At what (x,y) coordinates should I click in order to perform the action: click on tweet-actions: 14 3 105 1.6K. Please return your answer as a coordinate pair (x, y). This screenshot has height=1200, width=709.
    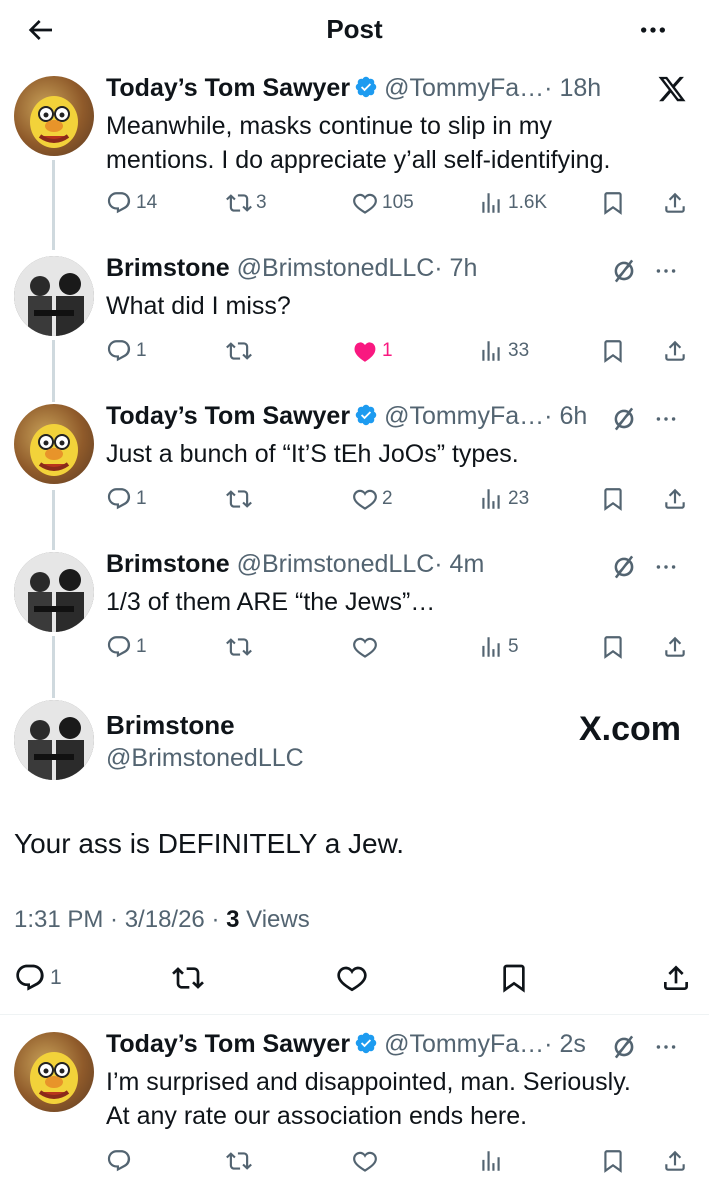
    Looking at the image, I should click on (401, 203).